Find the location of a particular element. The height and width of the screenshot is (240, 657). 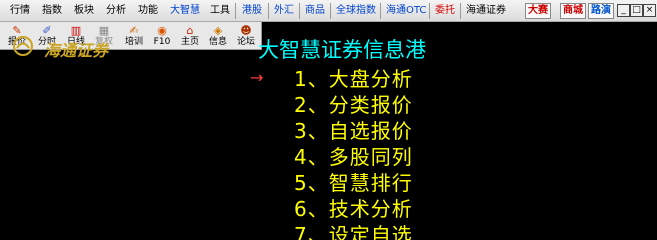

mall-button: 商城 is located at coordinates (573, 11).